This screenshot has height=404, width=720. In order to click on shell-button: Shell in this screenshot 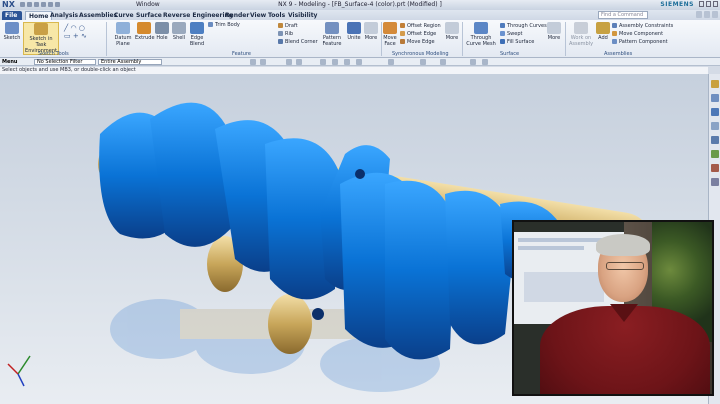, I will do `click(179, 31)`.